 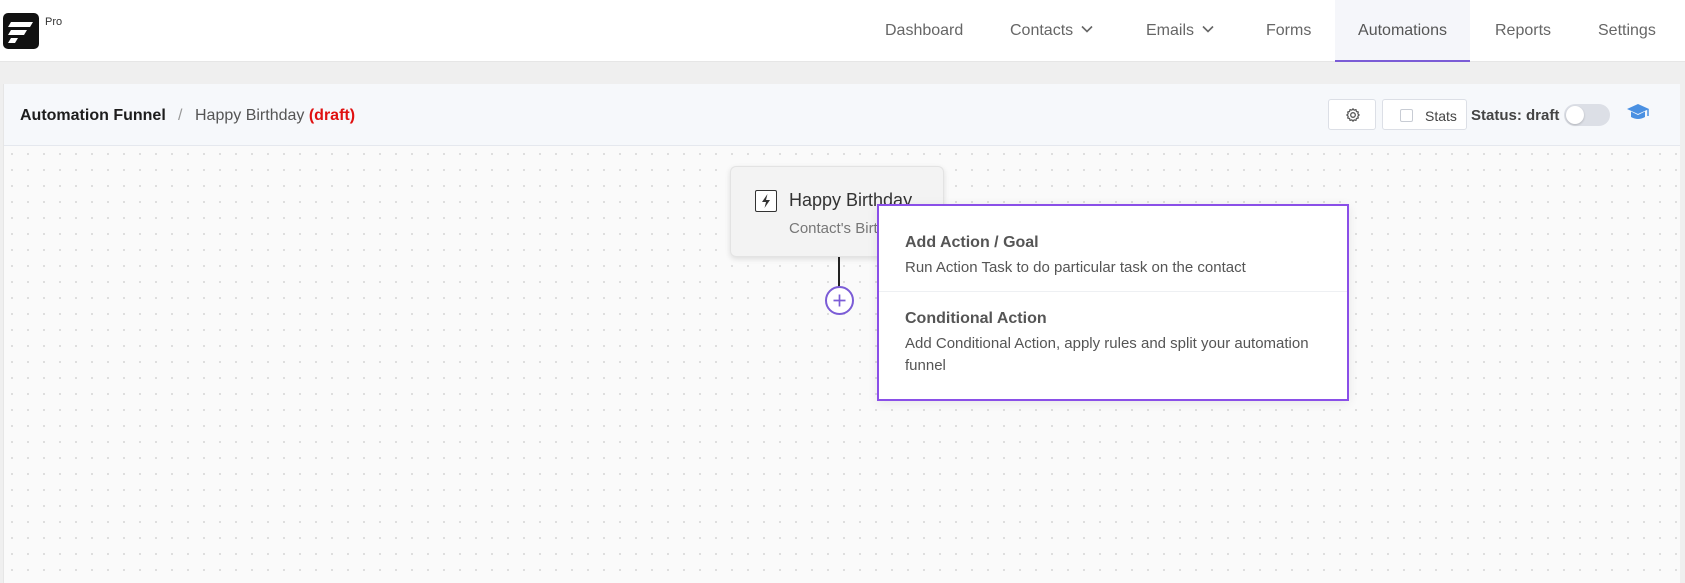 What do you see at coordinates (1402, 31) in the screenshot?
I see `nav-automations: Automations` at bounding box center [1402, 31].